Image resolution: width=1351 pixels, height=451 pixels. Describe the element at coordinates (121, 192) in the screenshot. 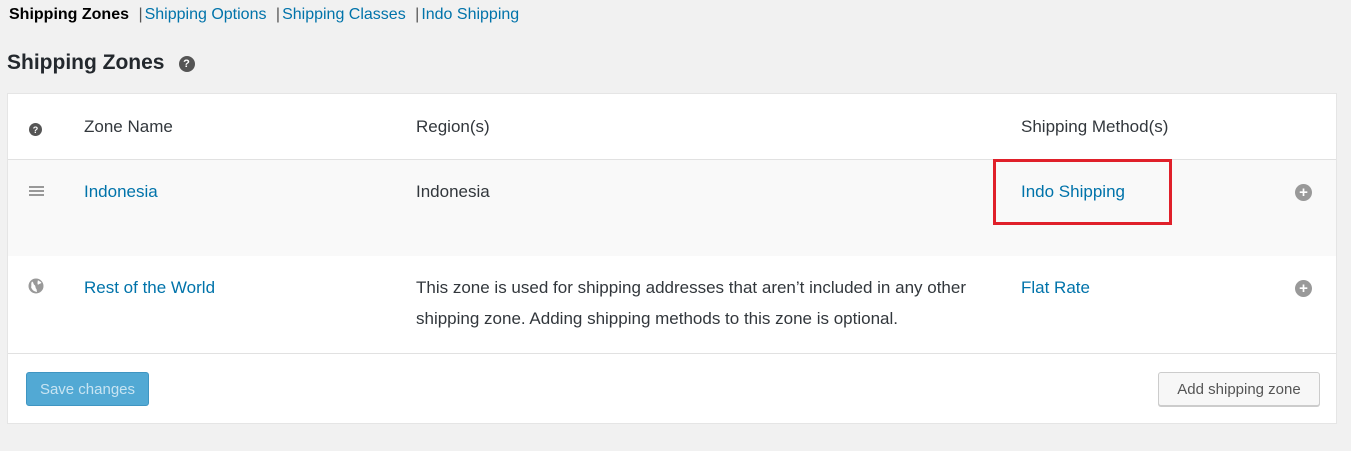

I see `zone-name-link: Indonesia` at that location.